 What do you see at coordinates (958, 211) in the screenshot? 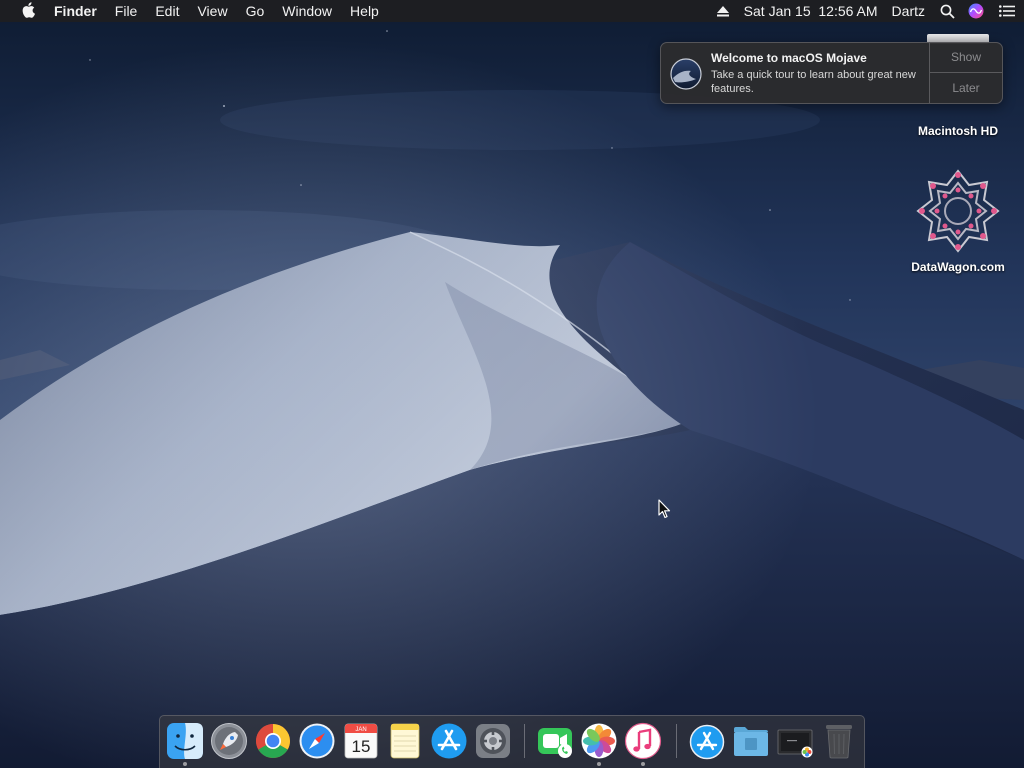
I see `datawagon-logo-icon` at bounding box center [958, 211].